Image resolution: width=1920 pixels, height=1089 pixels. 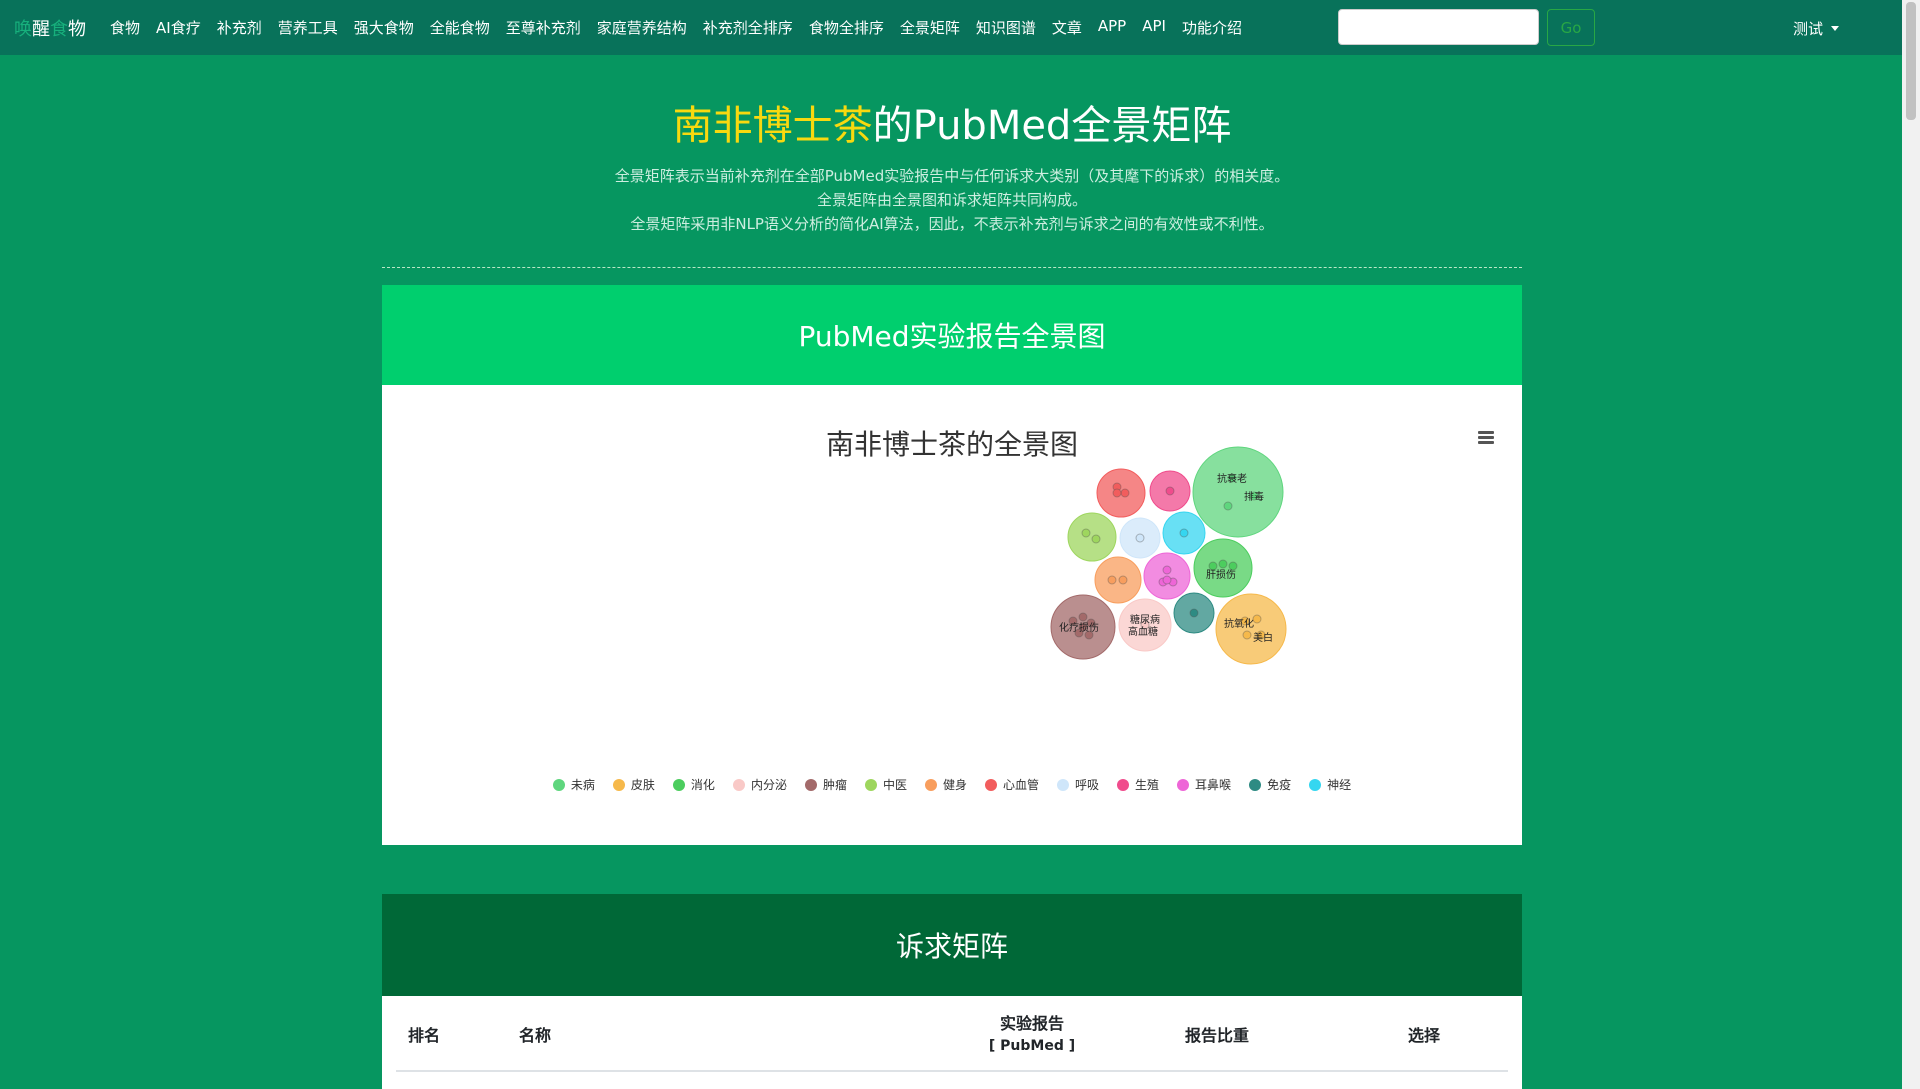 I want to click on hero-divider, so click(x=952, y=267).